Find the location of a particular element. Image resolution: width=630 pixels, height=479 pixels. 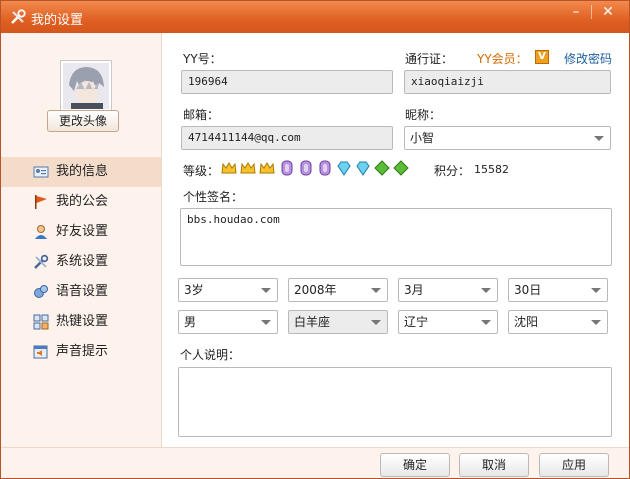

person-icon is located at coordinates (41, 232).